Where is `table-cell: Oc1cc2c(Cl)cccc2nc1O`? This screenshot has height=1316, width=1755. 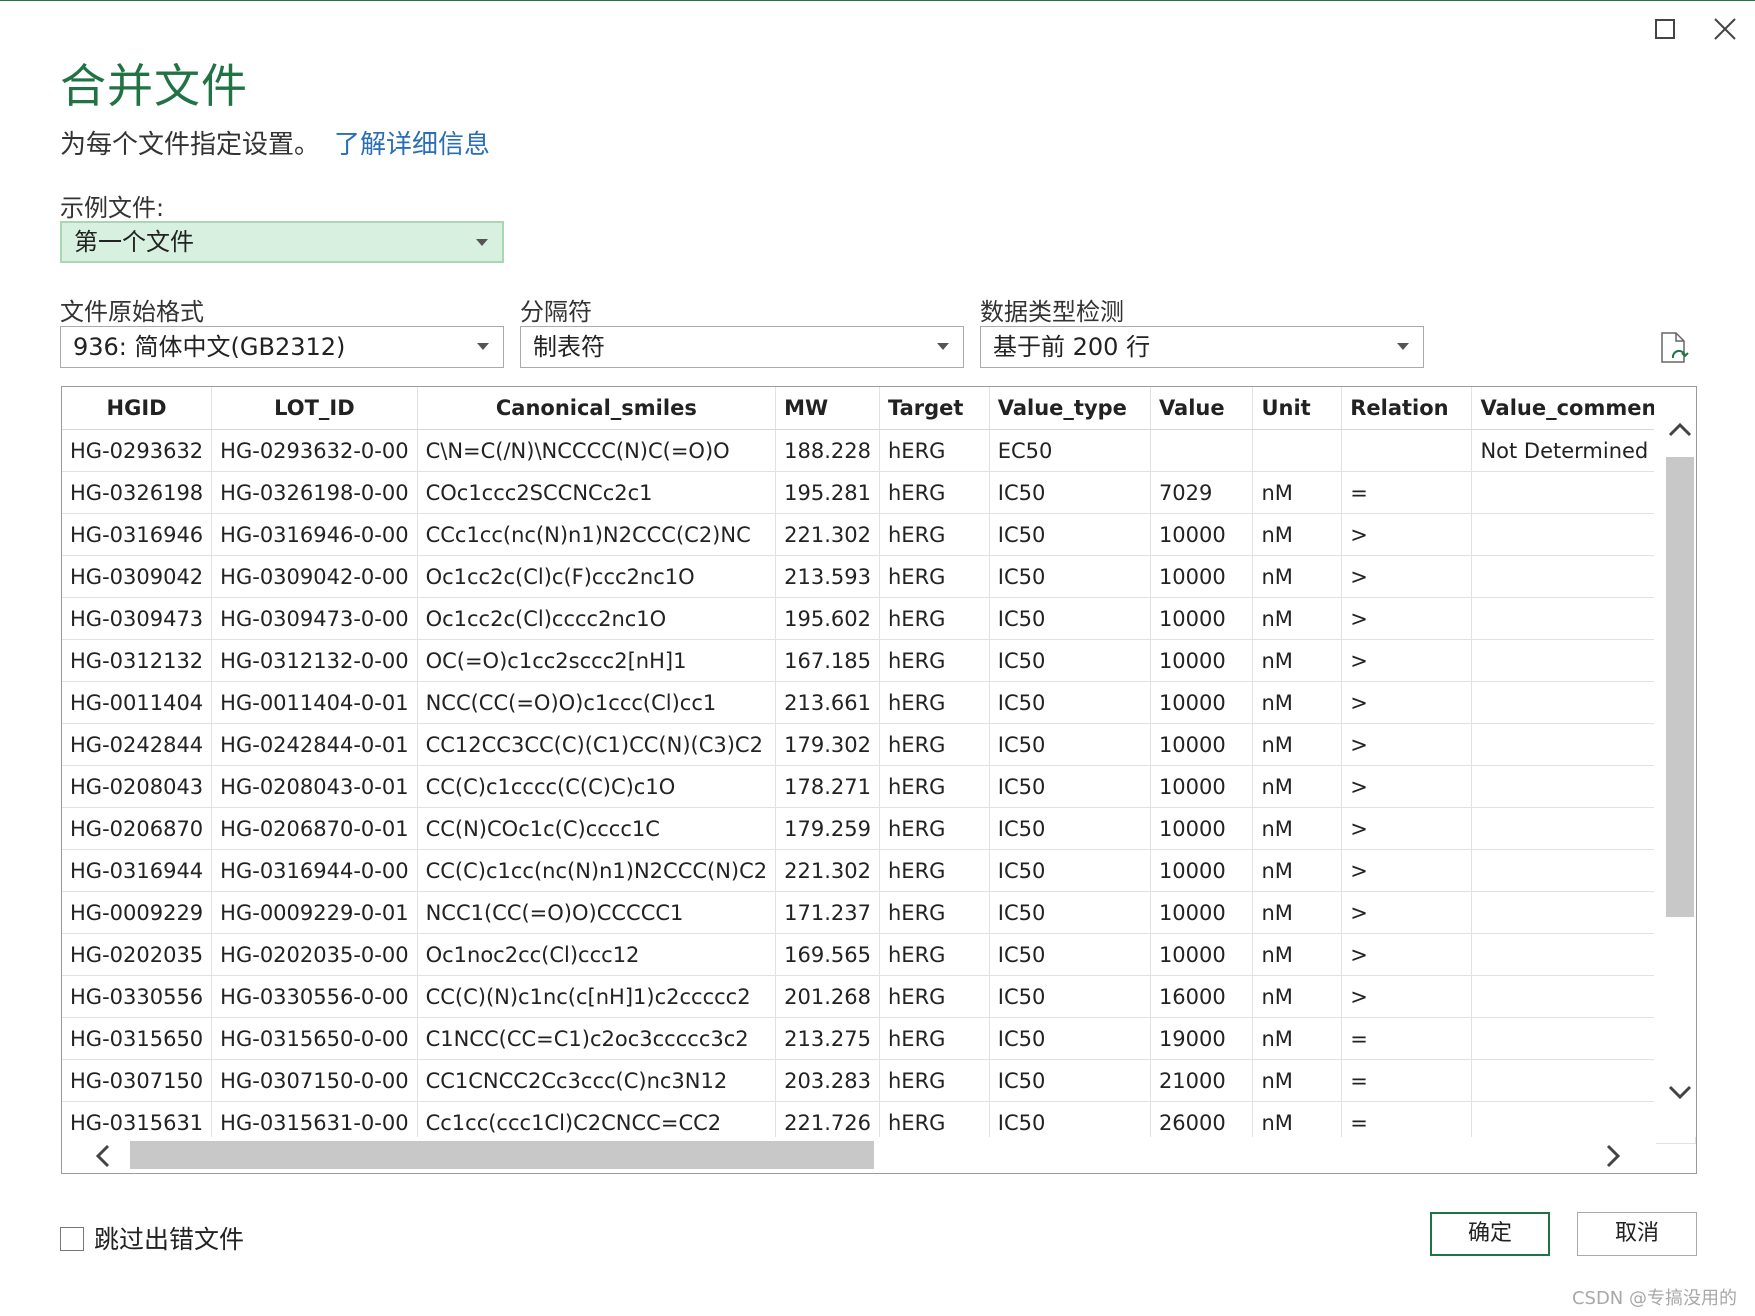 table-cell: Oc1cc2c(Cl)cccc2nc1O is located at coordinates (597, 618).